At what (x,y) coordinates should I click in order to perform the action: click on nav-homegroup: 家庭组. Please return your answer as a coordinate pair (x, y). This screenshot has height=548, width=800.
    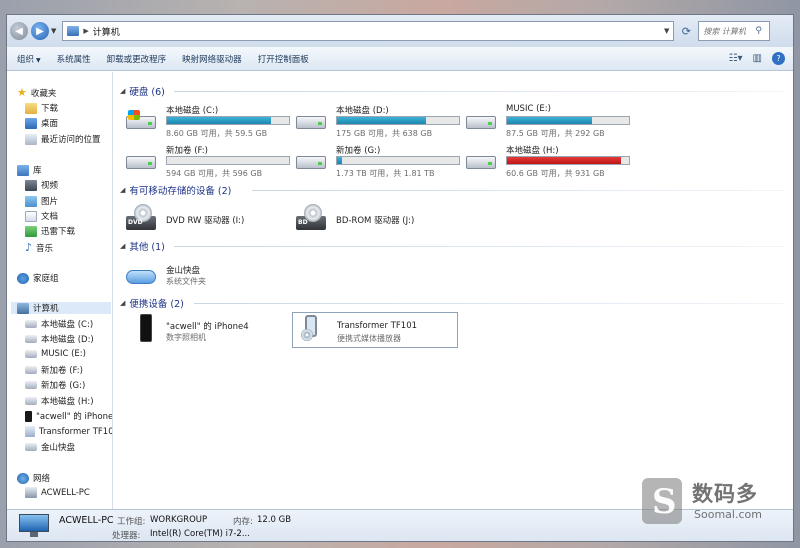
    Looking at the image, I should click on (38, 278).